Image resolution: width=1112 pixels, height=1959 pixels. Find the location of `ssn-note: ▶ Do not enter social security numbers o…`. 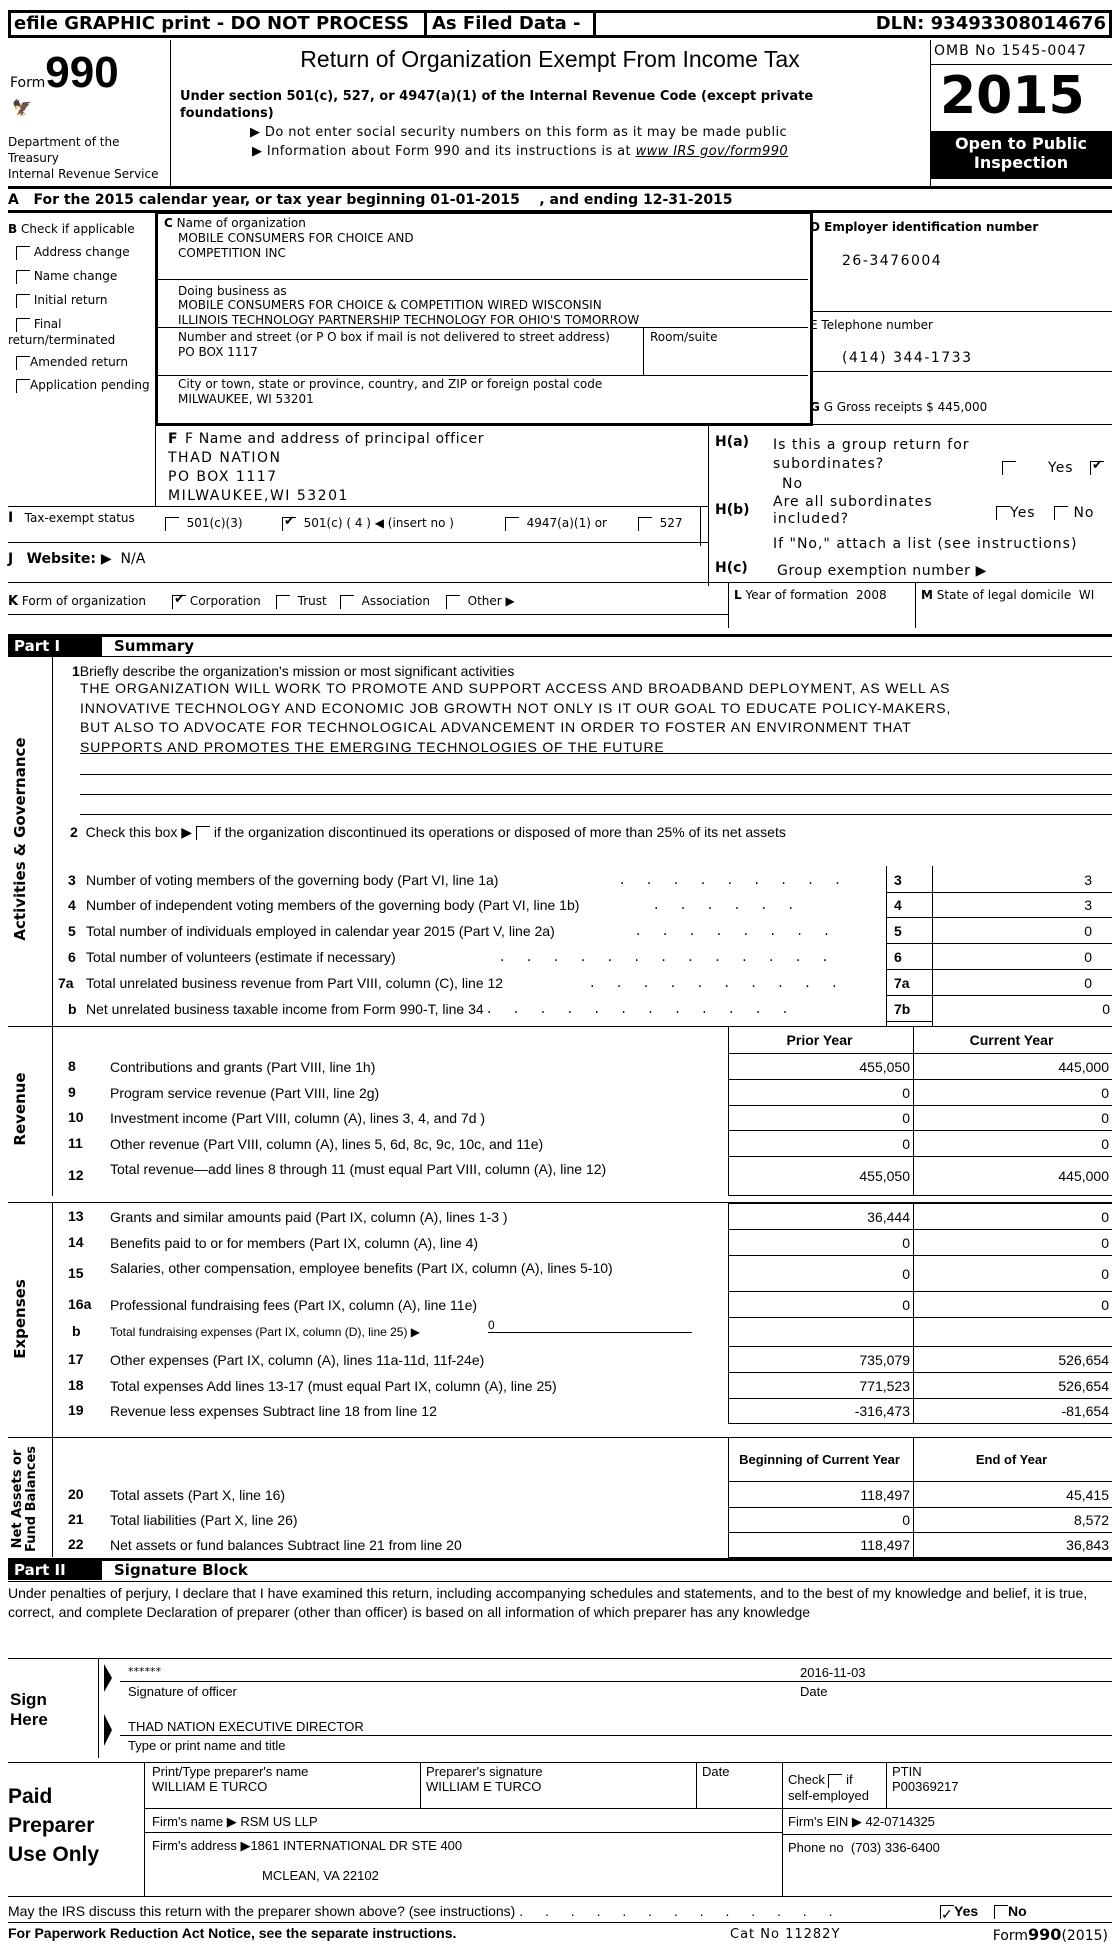

ssn-note: ▶ Do not enter social security numbers o… is located at coordinates (519, 132).